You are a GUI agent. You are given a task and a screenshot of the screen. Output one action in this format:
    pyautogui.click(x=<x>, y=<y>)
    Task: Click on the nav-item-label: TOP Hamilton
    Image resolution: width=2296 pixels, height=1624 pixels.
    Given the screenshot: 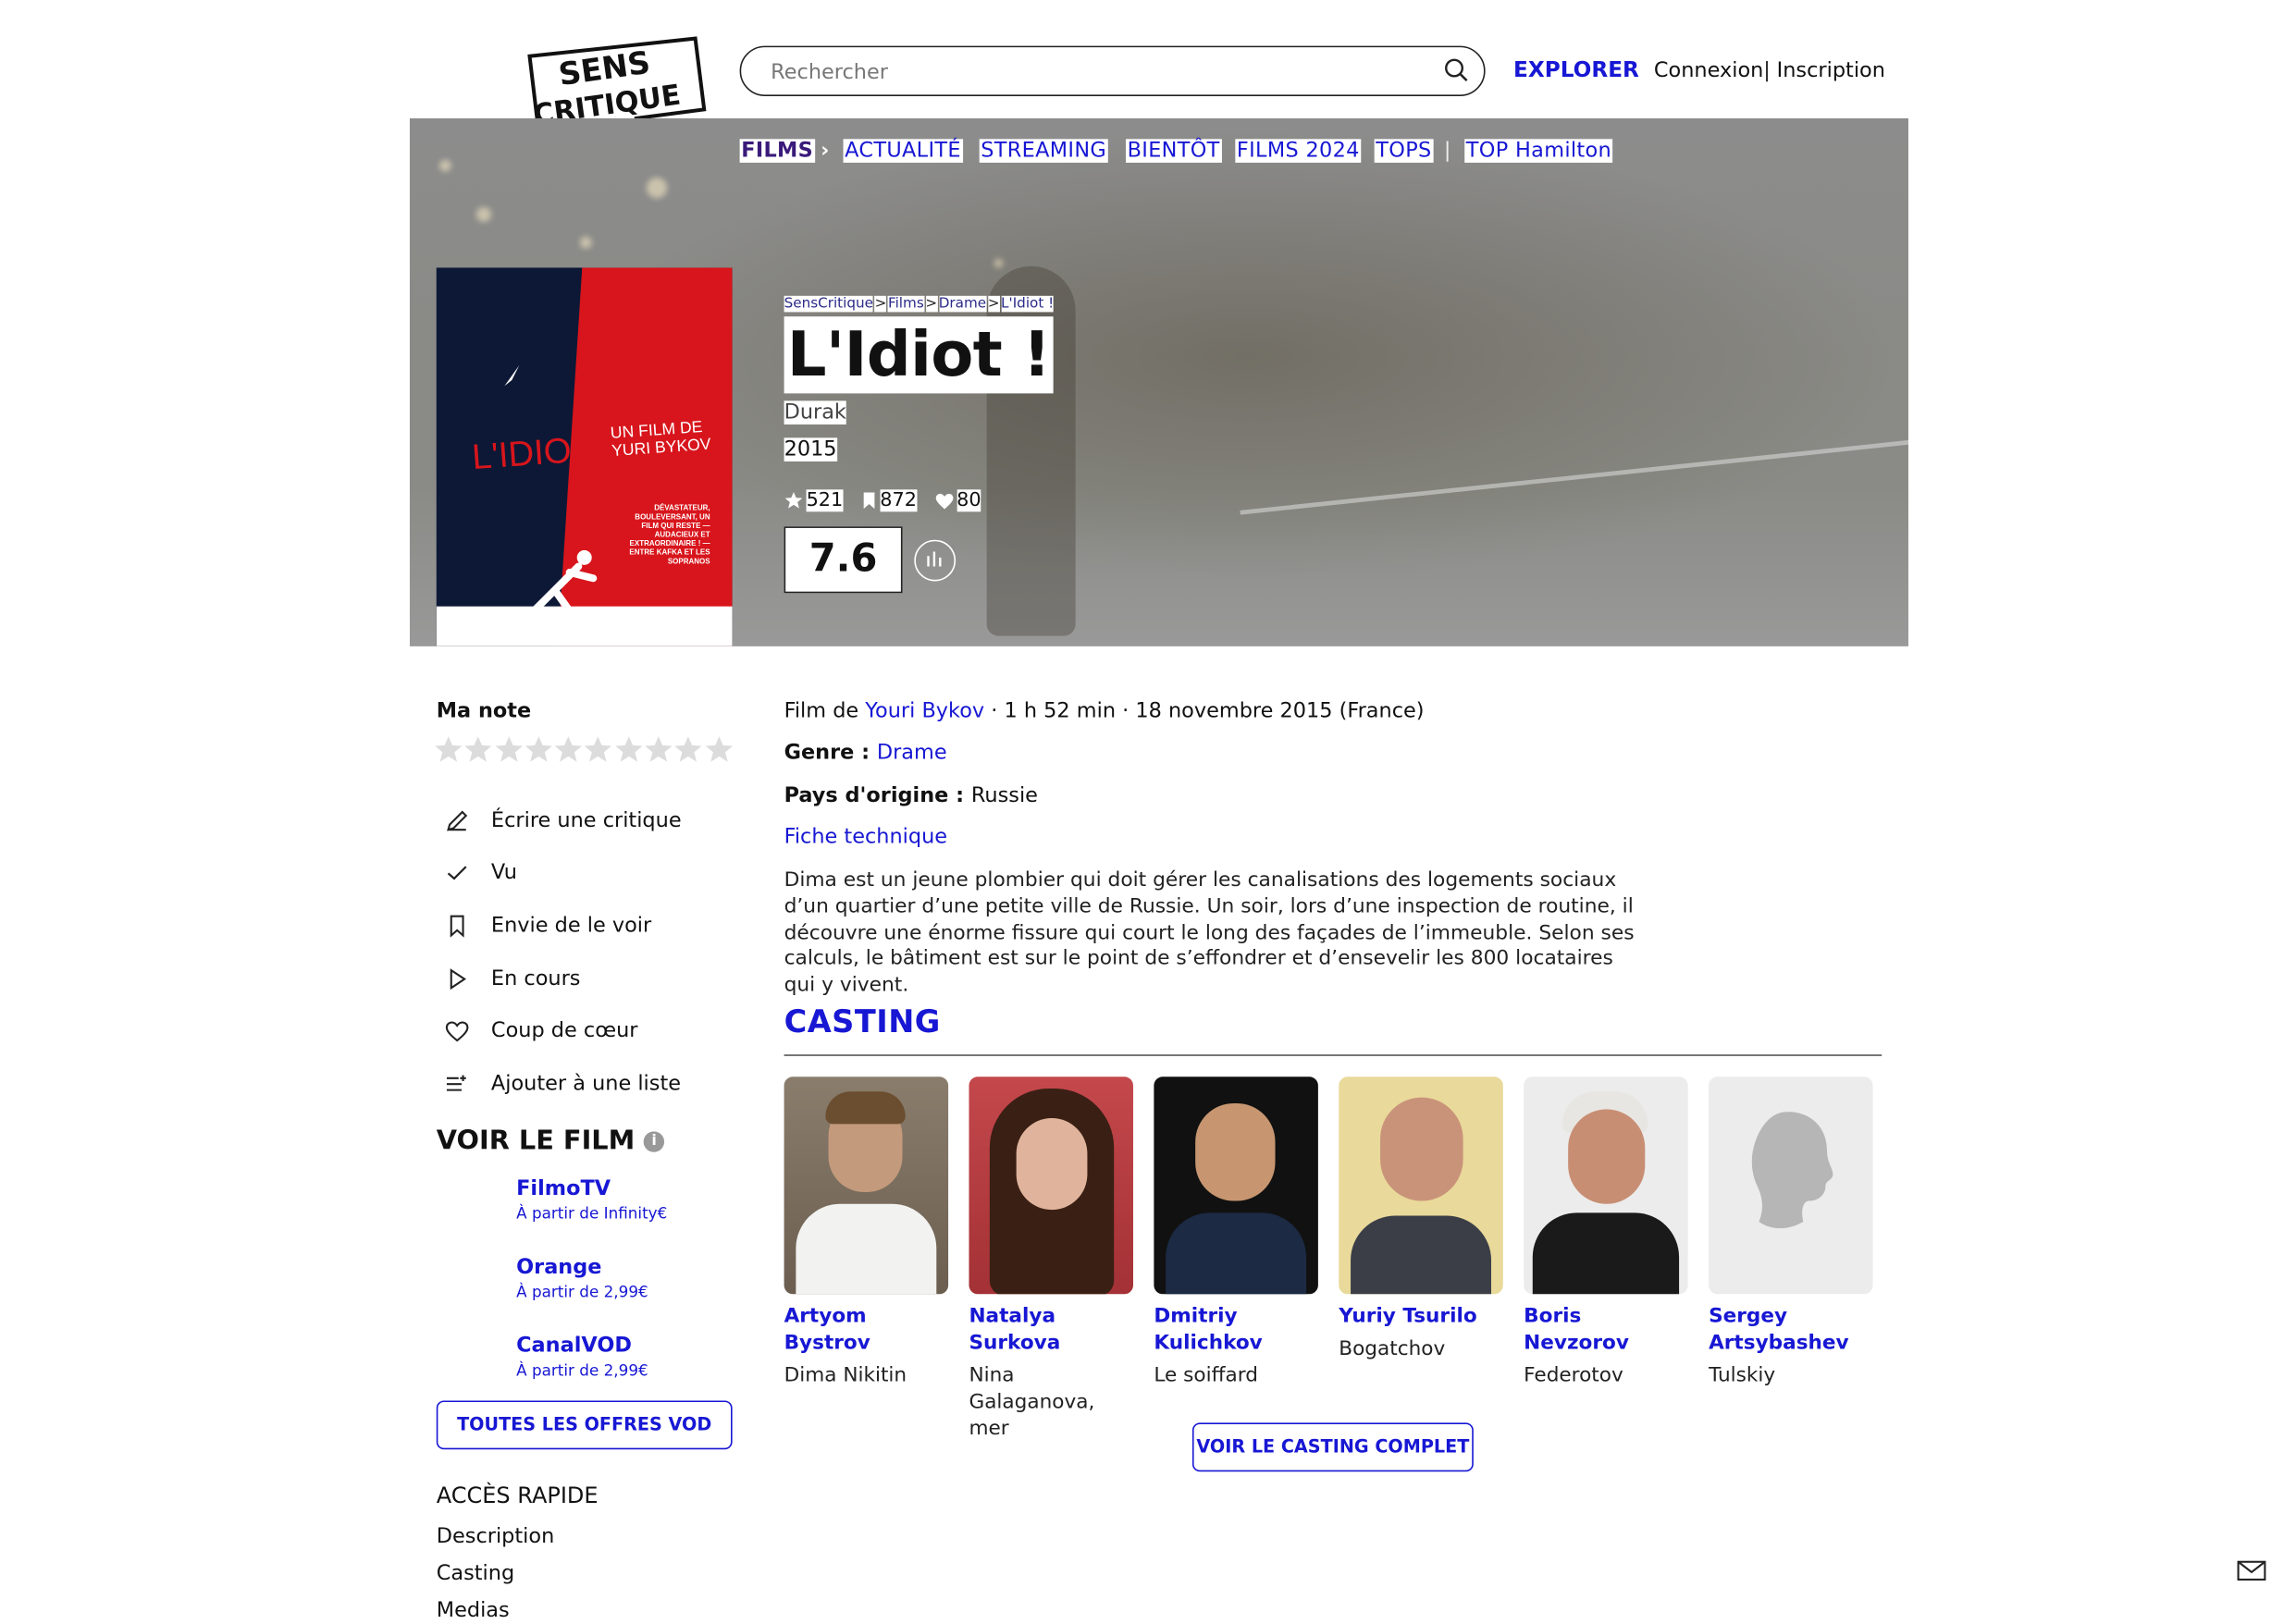 What is the action you would take?
    pyautogui.click(x=1538, y=151)
    